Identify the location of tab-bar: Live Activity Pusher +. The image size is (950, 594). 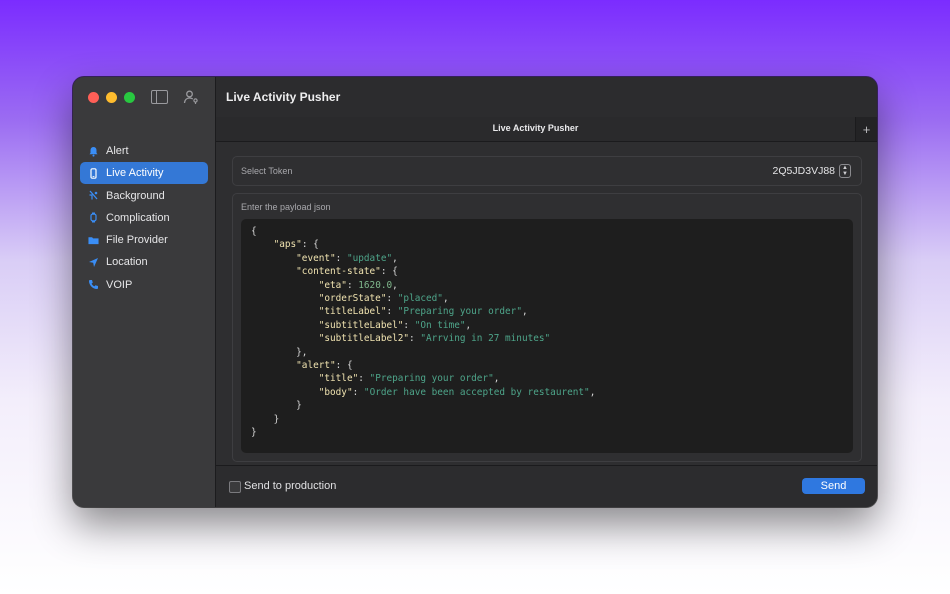
(546, 129).